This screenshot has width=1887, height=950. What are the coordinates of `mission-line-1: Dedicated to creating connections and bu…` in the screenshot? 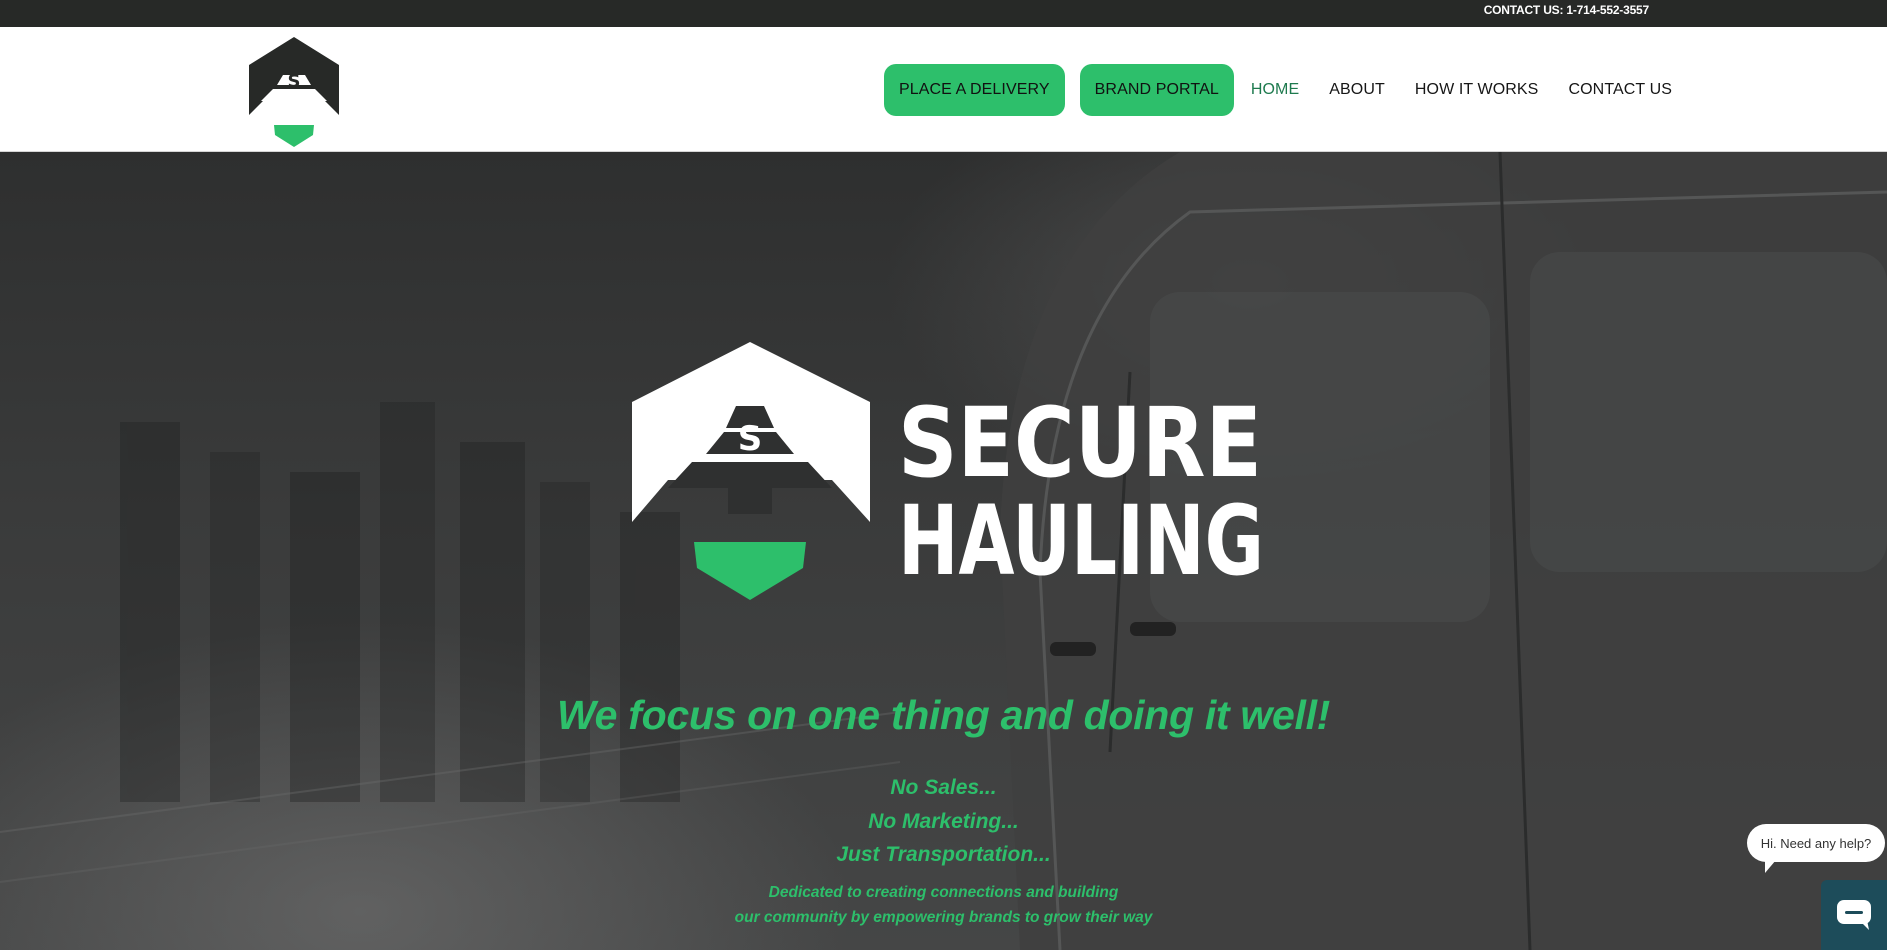 It's located at (943, 892).